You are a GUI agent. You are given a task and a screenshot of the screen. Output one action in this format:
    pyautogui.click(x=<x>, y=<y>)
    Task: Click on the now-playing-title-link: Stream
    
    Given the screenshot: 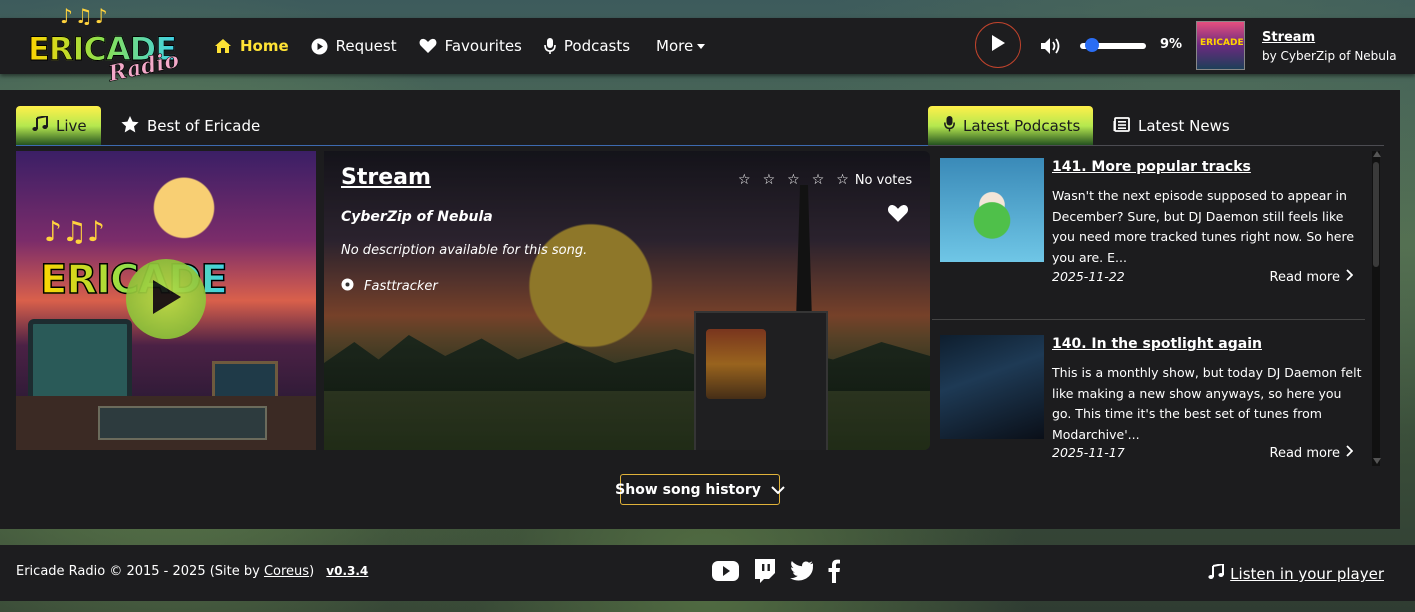 What is the action you would take?
    pyautogui.click(x=1288, y=37)
    